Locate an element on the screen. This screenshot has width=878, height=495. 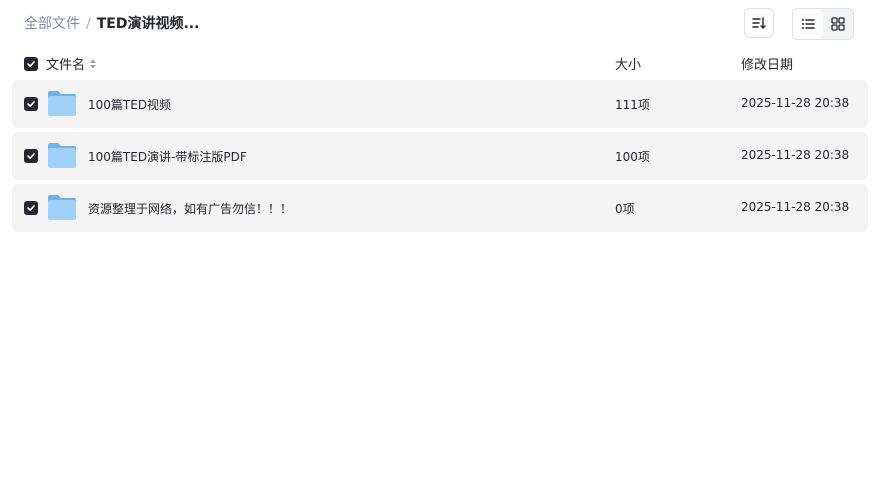
select-all-checkbox is located at coordinates (31, 64).